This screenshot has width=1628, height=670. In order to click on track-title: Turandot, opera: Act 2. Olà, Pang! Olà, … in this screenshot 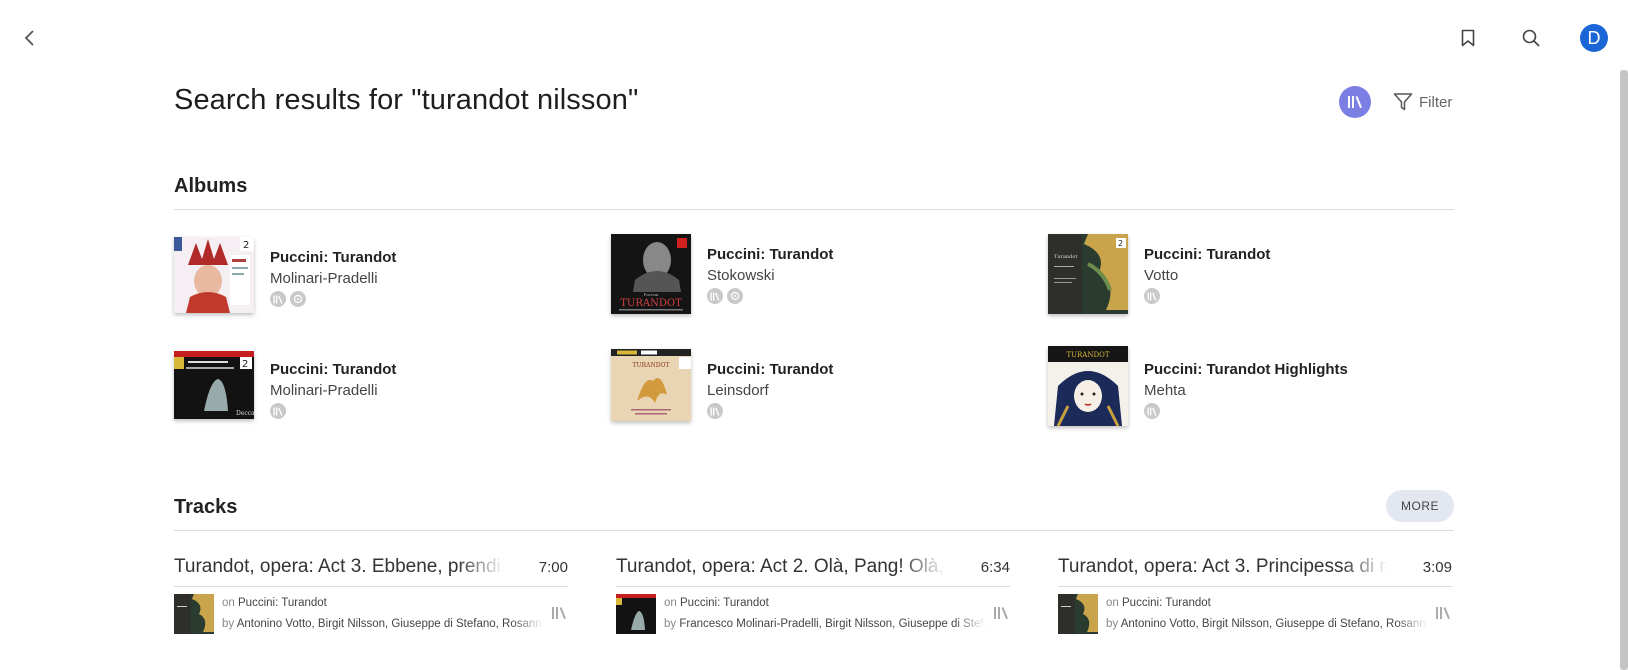, I will do `click(781, 567)`.